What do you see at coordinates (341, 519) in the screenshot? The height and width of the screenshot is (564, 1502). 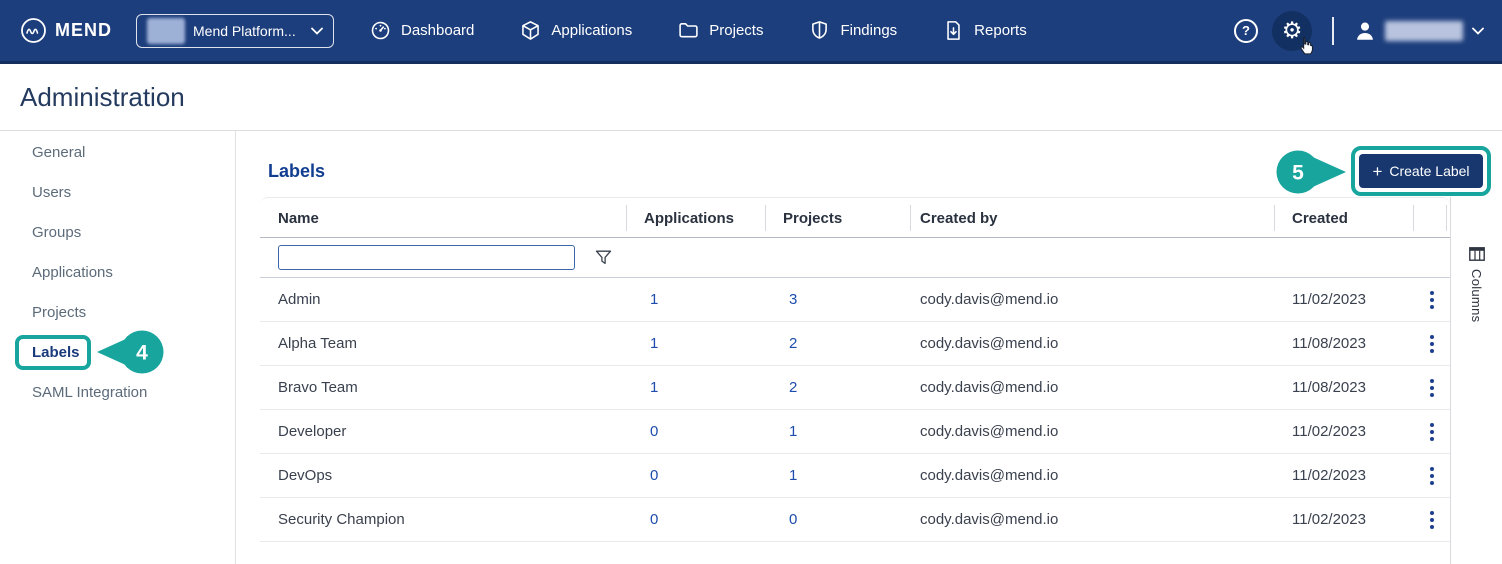 I see `label-name-cell: Security Champion` at bounding box center [341, 519].